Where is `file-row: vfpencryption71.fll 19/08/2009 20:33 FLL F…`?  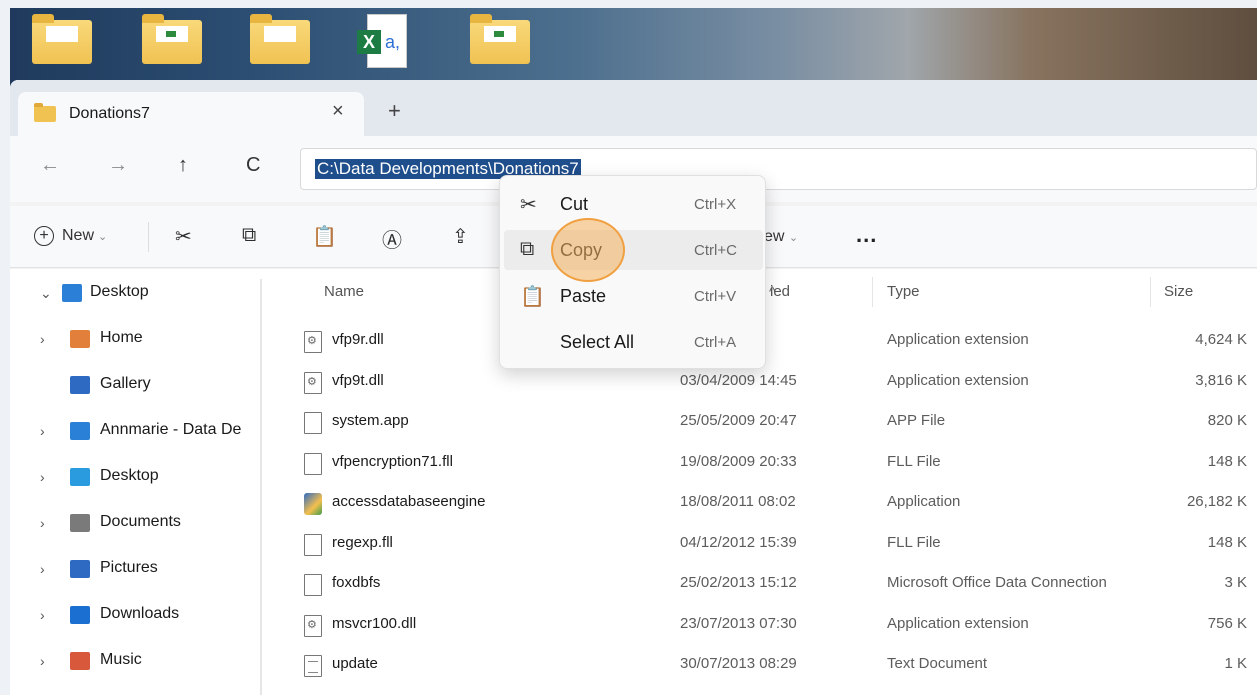
file-row: vfpencryption71.fll 19/08/2009 20:33 FLL F… is located at coordinates (765, 463).